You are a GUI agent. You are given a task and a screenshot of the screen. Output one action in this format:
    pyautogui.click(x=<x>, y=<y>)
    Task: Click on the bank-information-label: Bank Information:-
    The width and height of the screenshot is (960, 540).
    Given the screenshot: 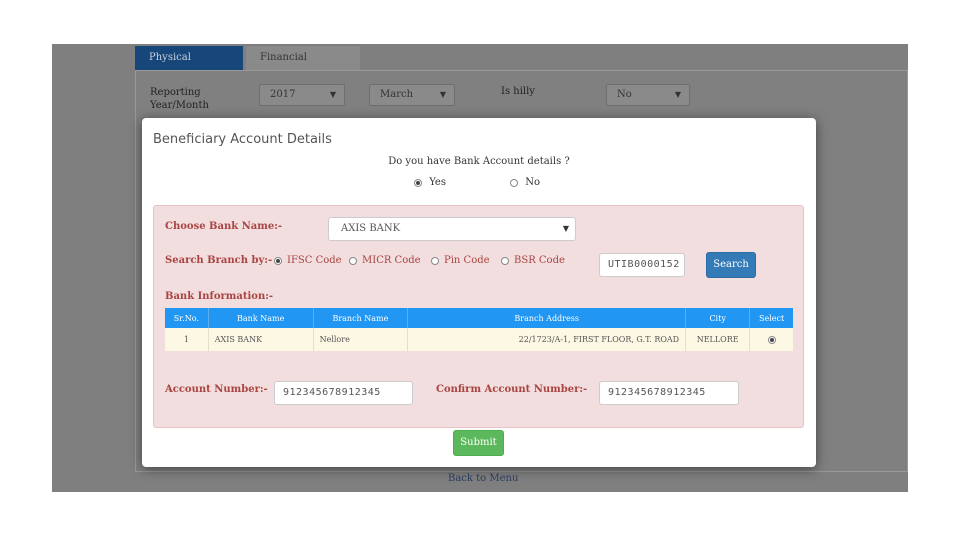 What is the action you would take?
    pyautogui.click(x=219, y=296)
    